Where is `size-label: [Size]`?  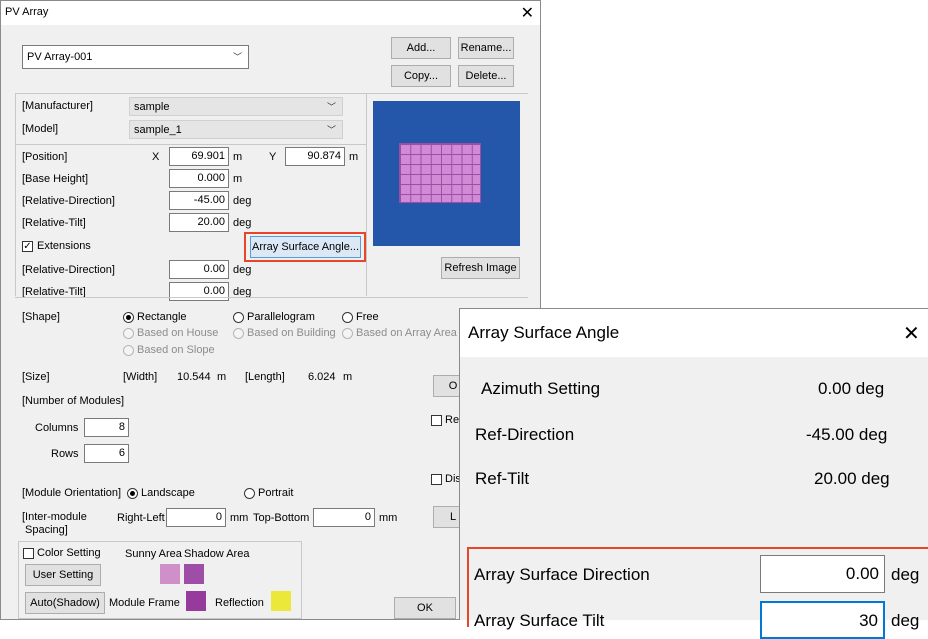 size-label: [Size] is located at coordinates (36, 377).